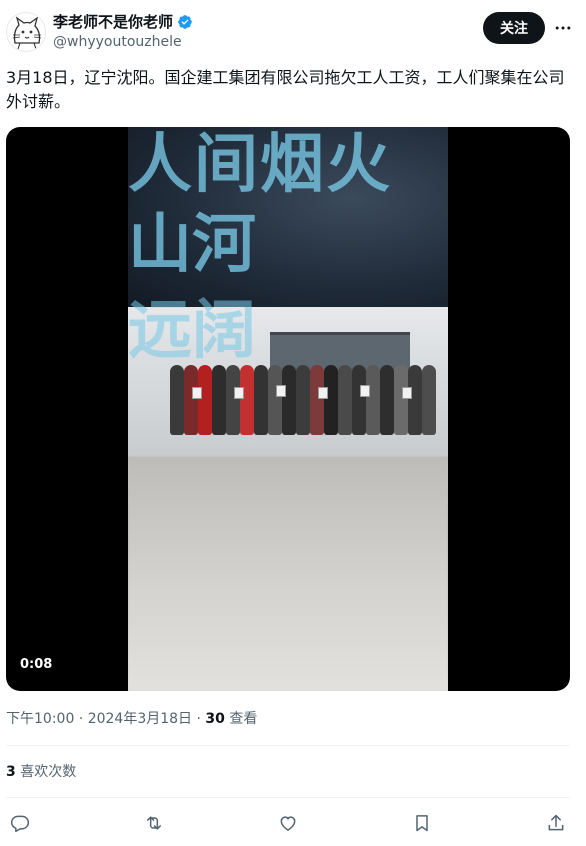  What do you see at coordinates (215, 719) in the screenshot?
I see `views-count: 30` at bounding box center [215, 719].